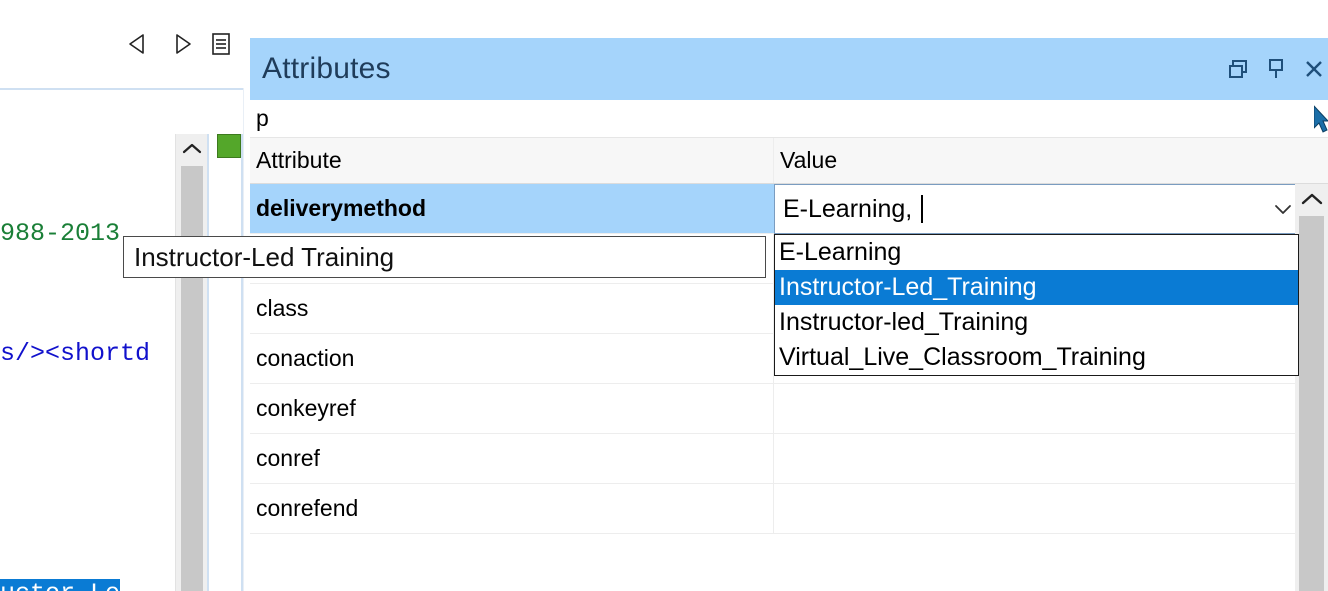 This screenshot has width=1328, height=591. What do you see at coordinates (789, 119) in the screenshot?
I see `current-element-name: p` at bounding box center [789, 119].